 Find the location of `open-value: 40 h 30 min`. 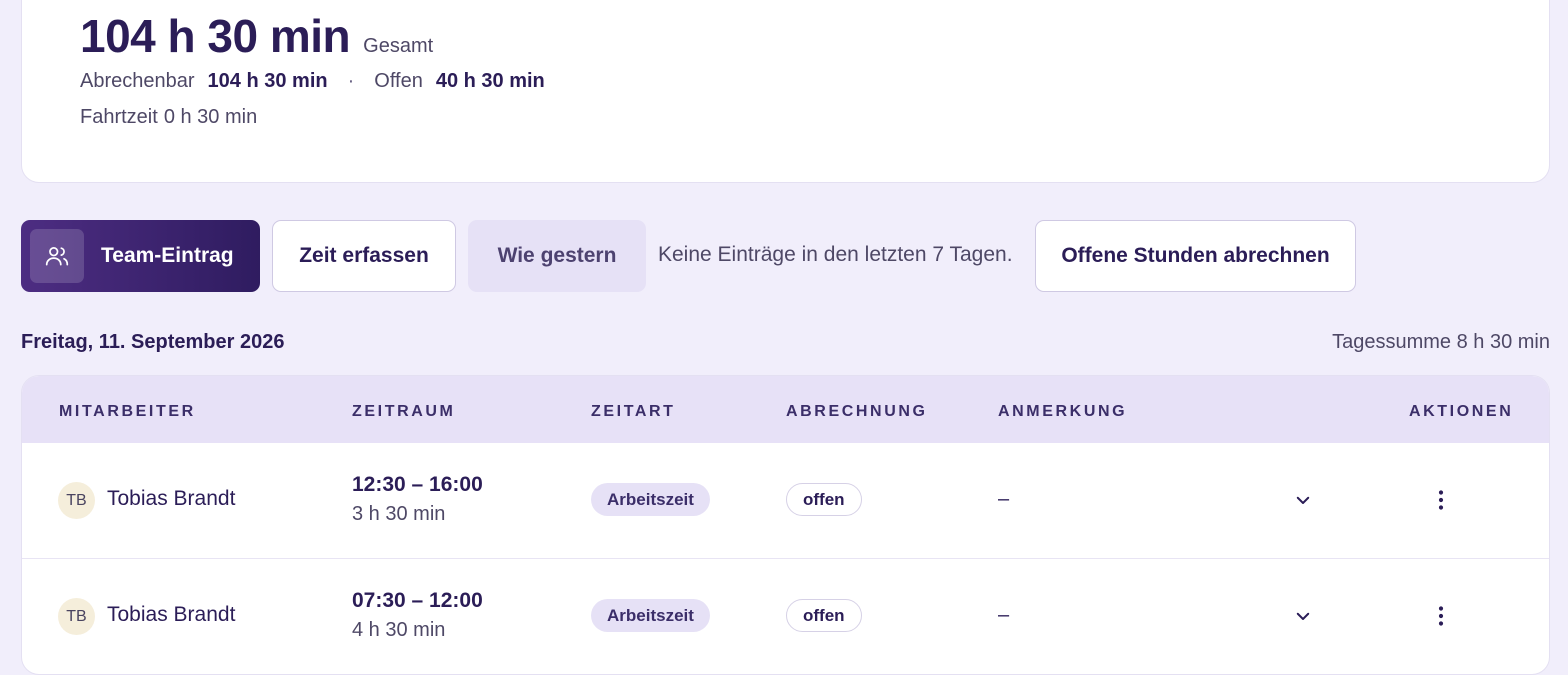

open-value: 40 h 30 min is located at coordinates (490, 81).